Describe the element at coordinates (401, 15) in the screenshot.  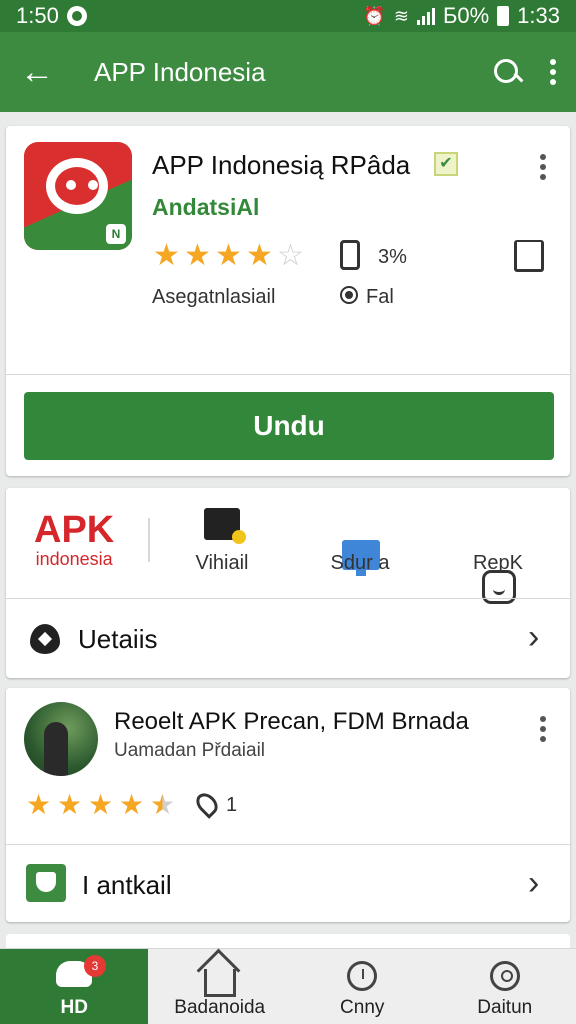
I see `wifi-icon: ≋` at that location.